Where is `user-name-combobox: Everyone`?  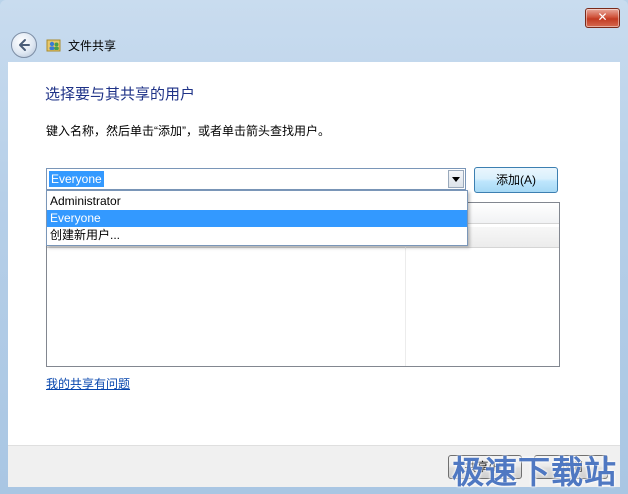
user-name-combobox: Everyone is located at coordinates (256, 179).